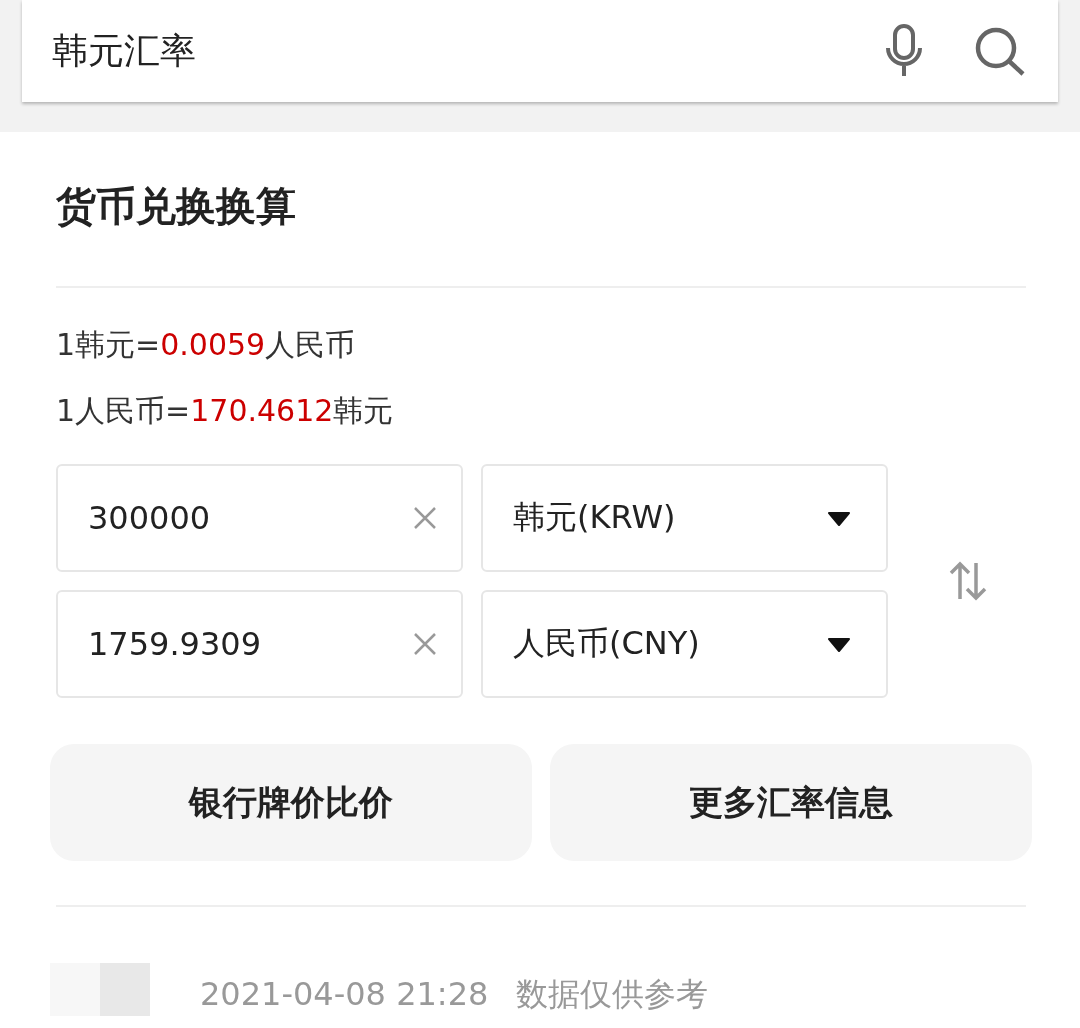 The image size is (1080, 1028). What do you see at coordinates (968, 581) in the screenshot?
I see `swap-icon` at bounding box center [968, 581].